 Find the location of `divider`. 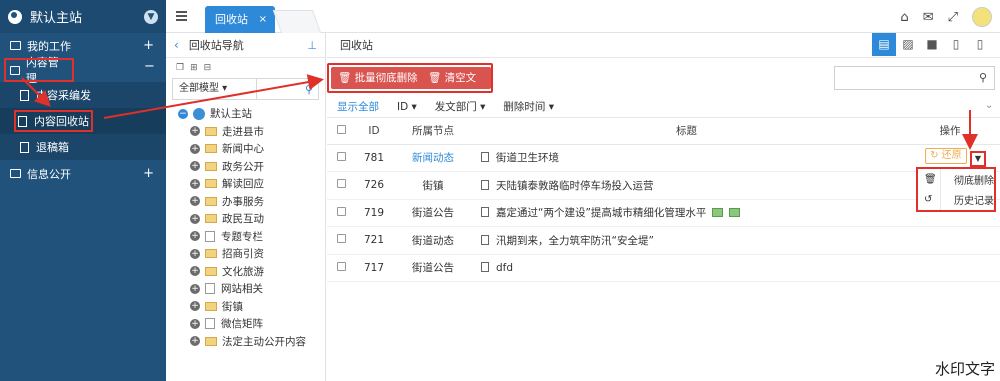

divider is located at coordinates (940, 189).